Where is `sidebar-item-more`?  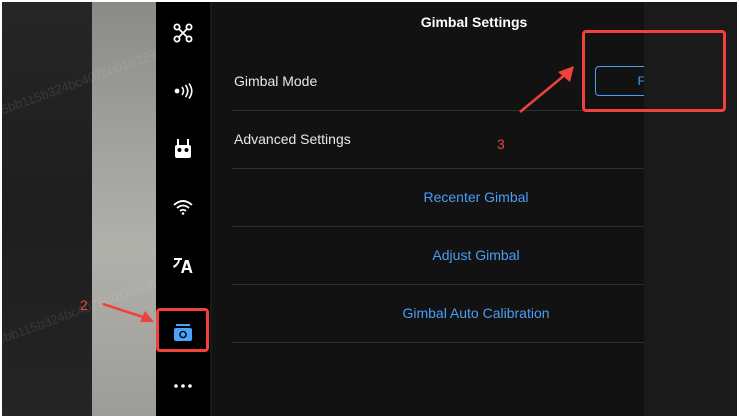
sidebar-item-more is located at coordinates (183, 386).